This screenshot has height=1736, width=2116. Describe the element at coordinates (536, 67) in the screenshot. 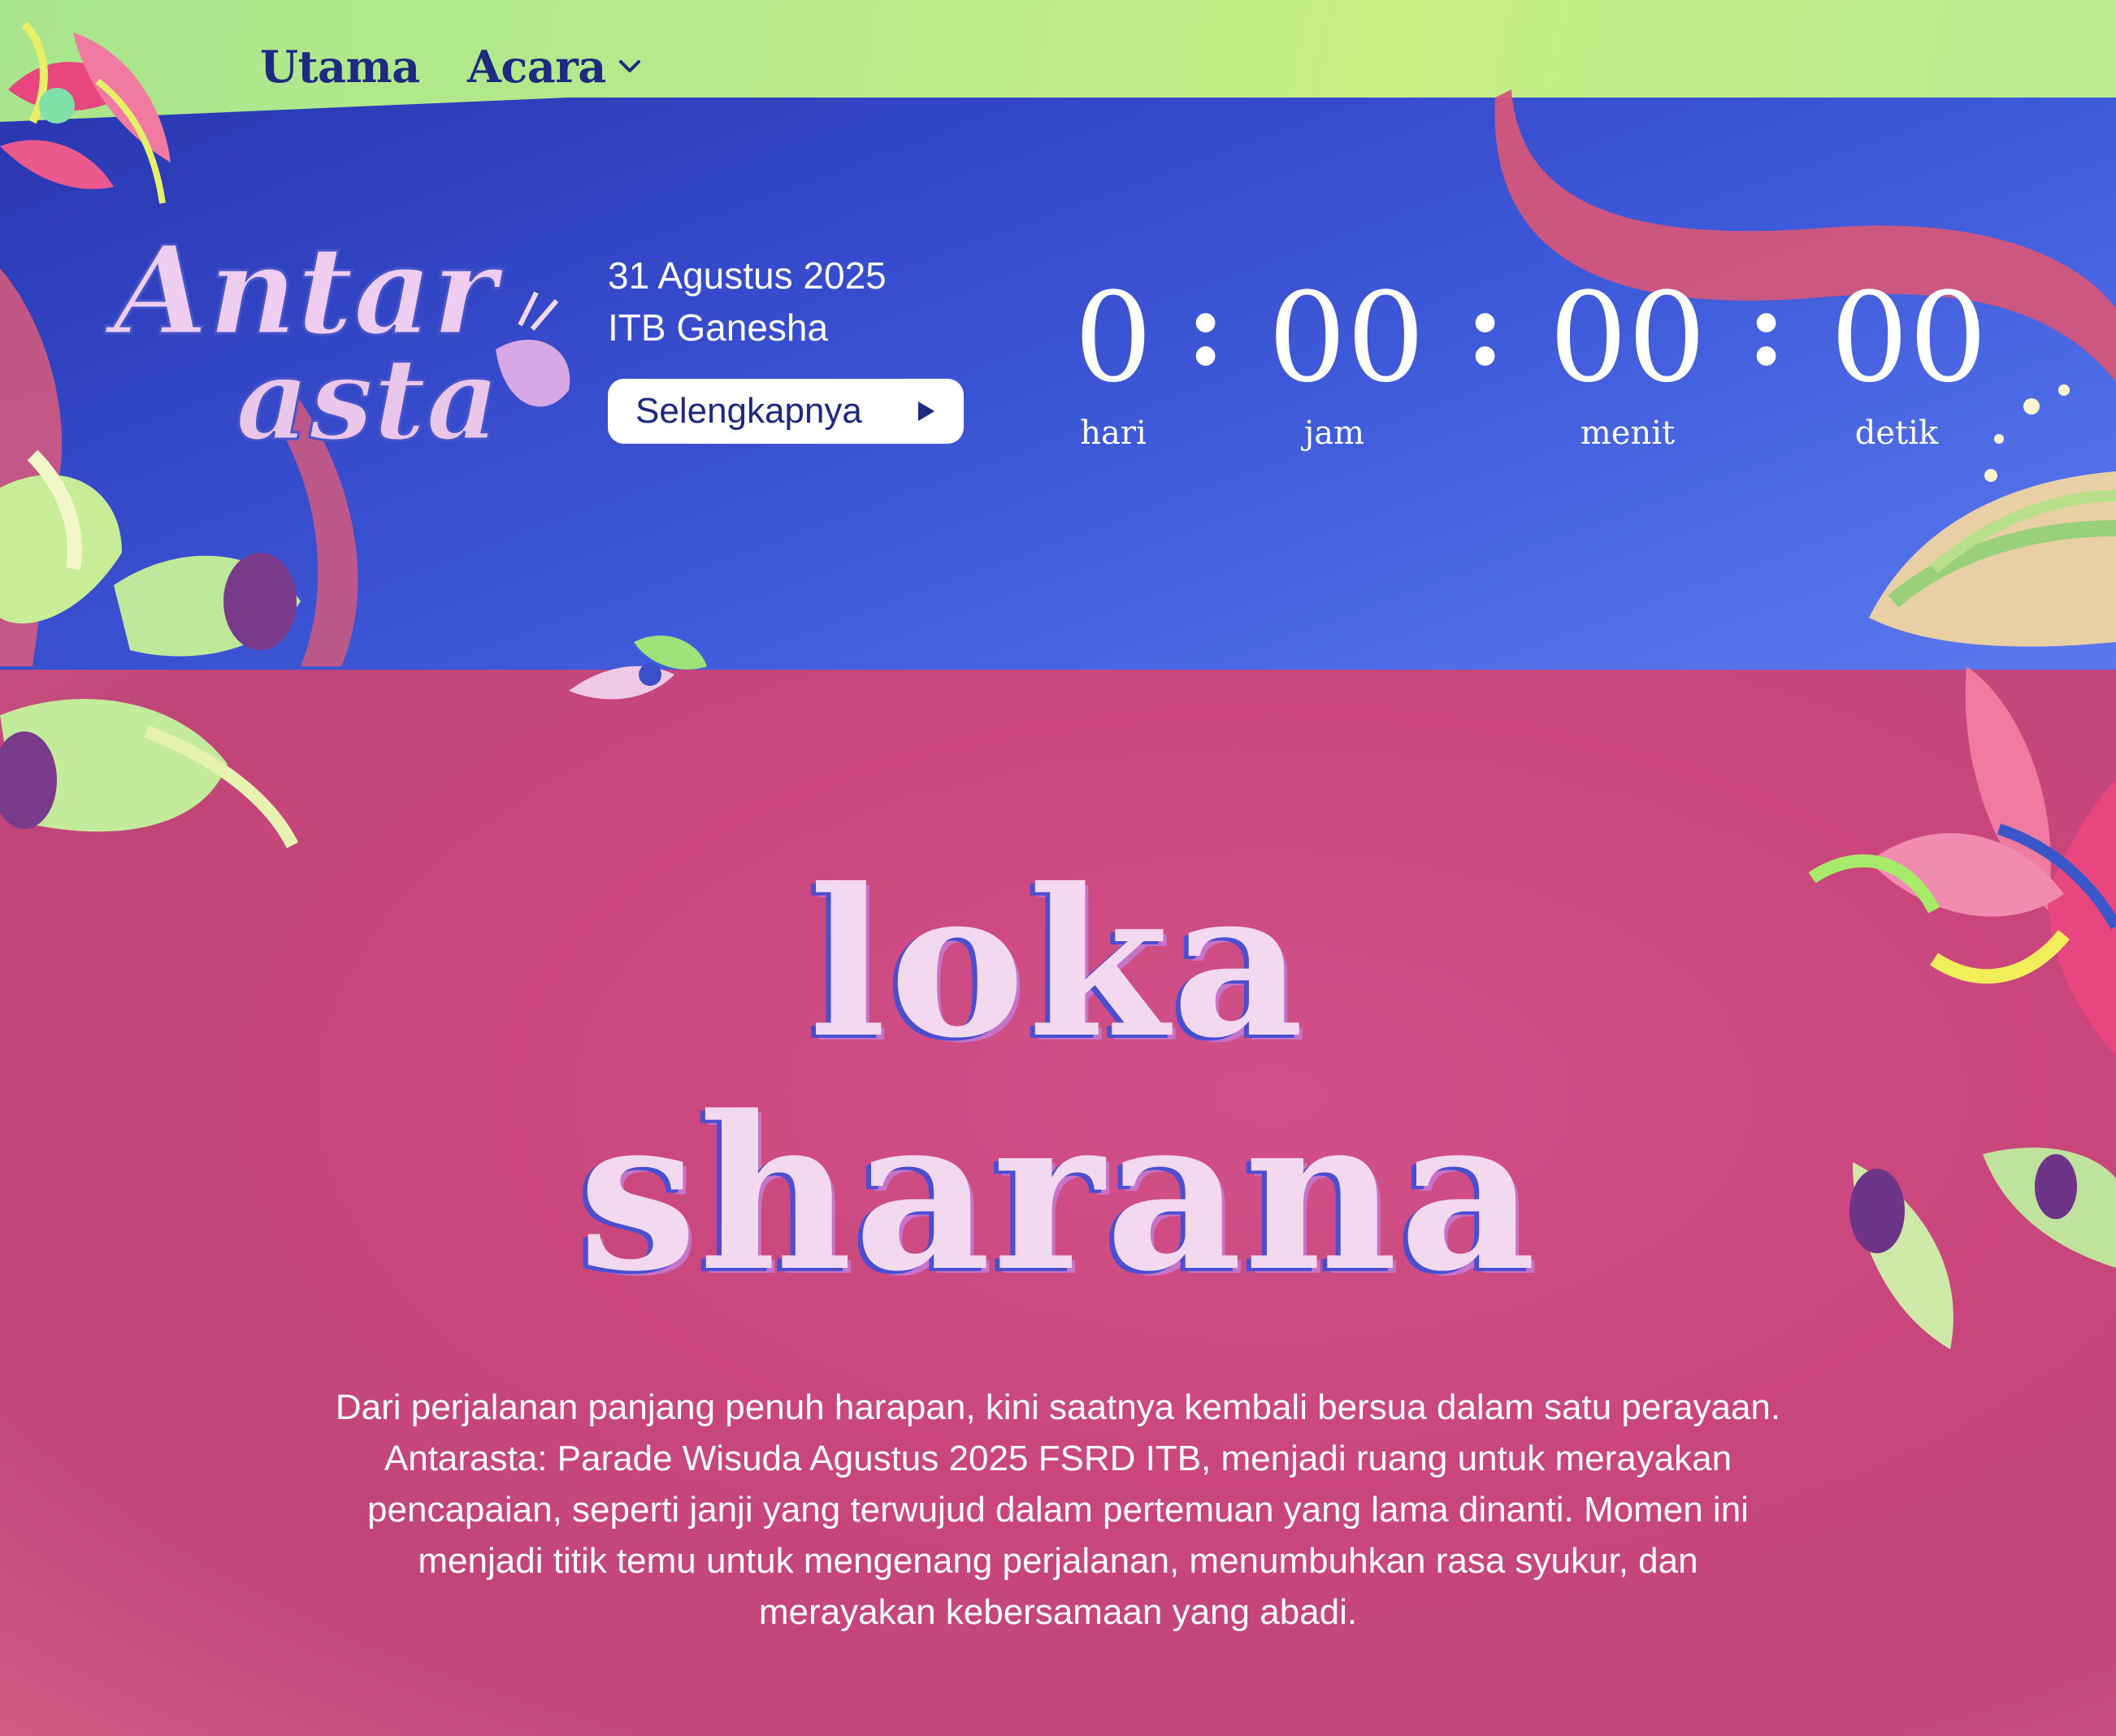

I see `nav-event-label: Acara` at that location.